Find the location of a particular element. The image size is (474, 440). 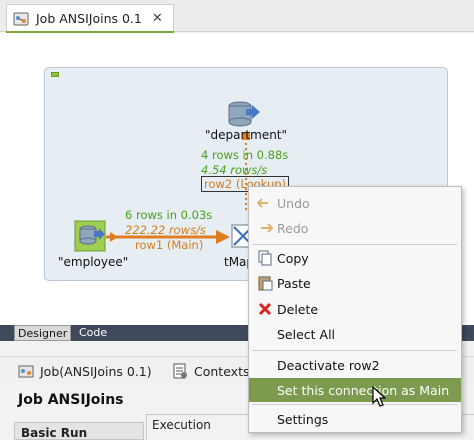

menu-item-deactivate-row2: Deactivate row2 is located at coordinates (355, 365).